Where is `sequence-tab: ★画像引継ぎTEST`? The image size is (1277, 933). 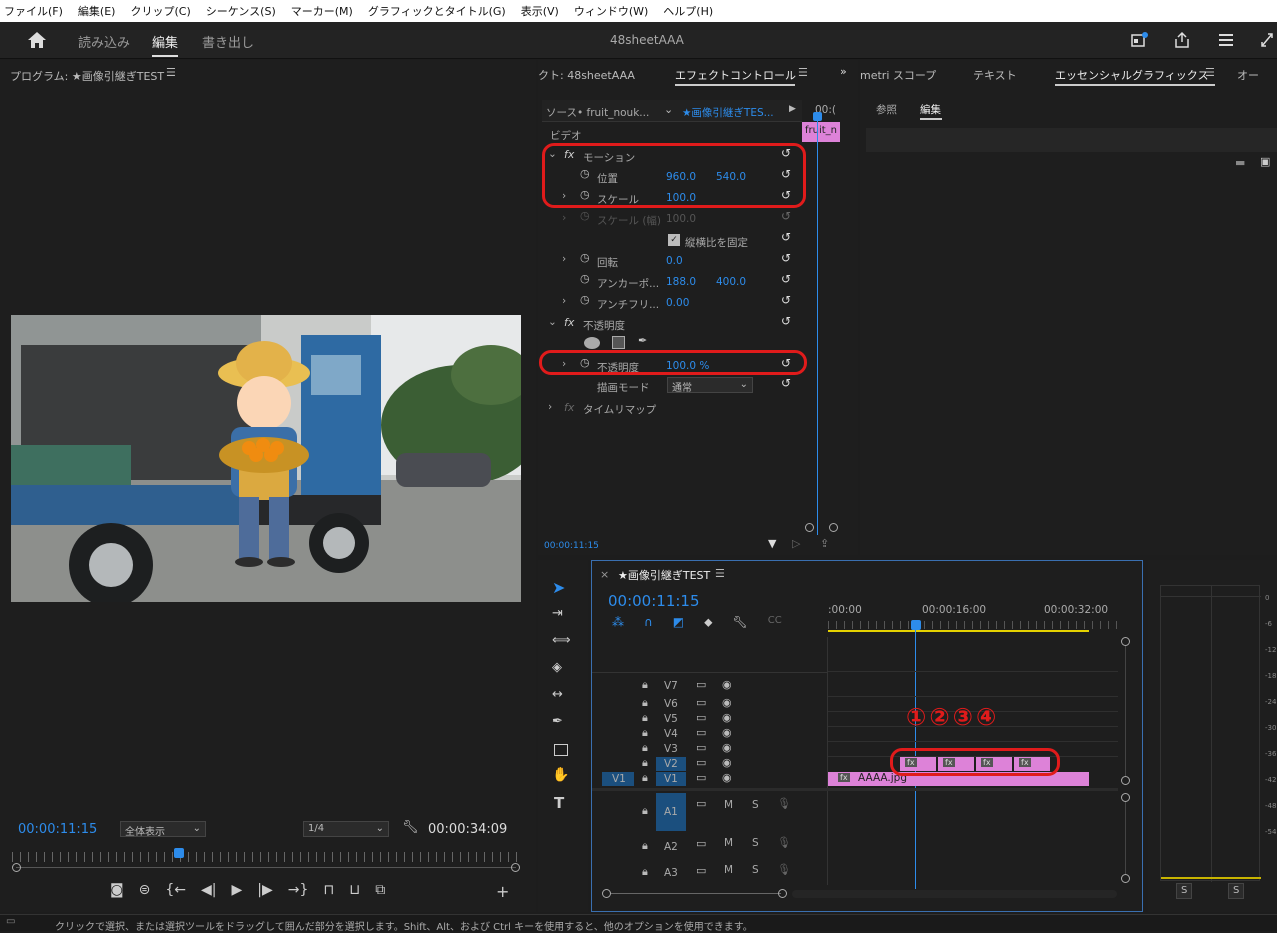
sequence-tab: ★画像引継ぎTEST is located at coordinates (664, 575).